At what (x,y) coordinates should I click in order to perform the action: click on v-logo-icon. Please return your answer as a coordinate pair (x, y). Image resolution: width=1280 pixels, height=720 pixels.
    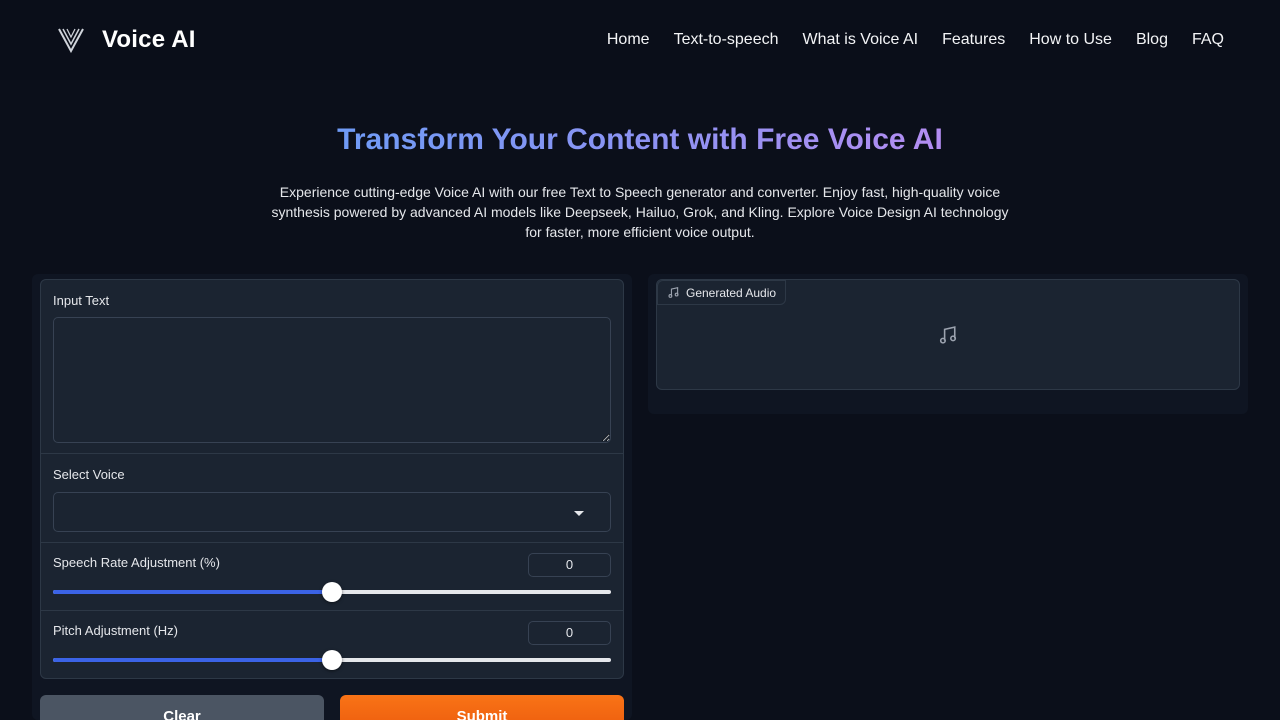
    Looking at the image, I should click on (71, 40).